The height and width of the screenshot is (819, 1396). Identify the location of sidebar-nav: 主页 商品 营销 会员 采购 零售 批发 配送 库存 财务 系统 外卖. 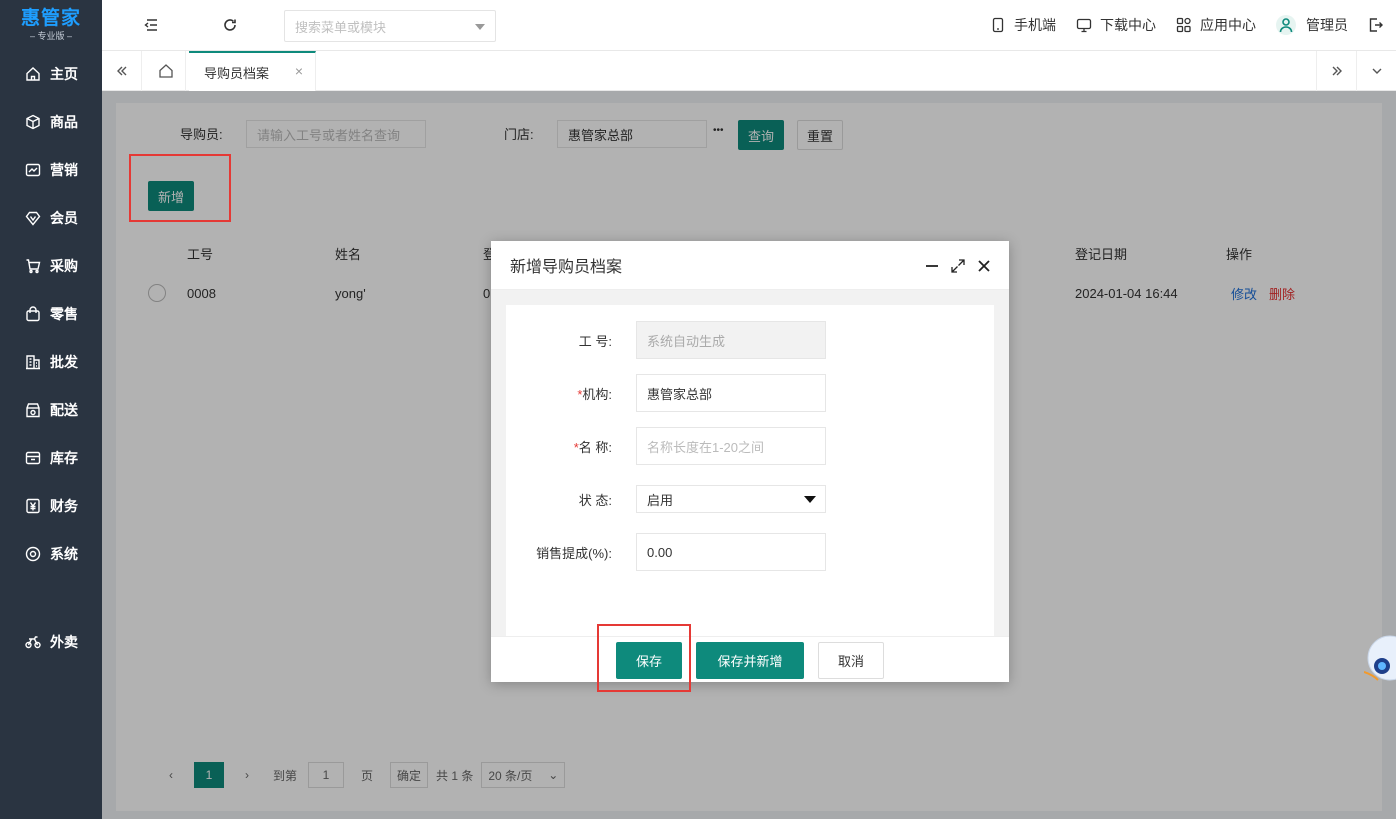
(51, 358).